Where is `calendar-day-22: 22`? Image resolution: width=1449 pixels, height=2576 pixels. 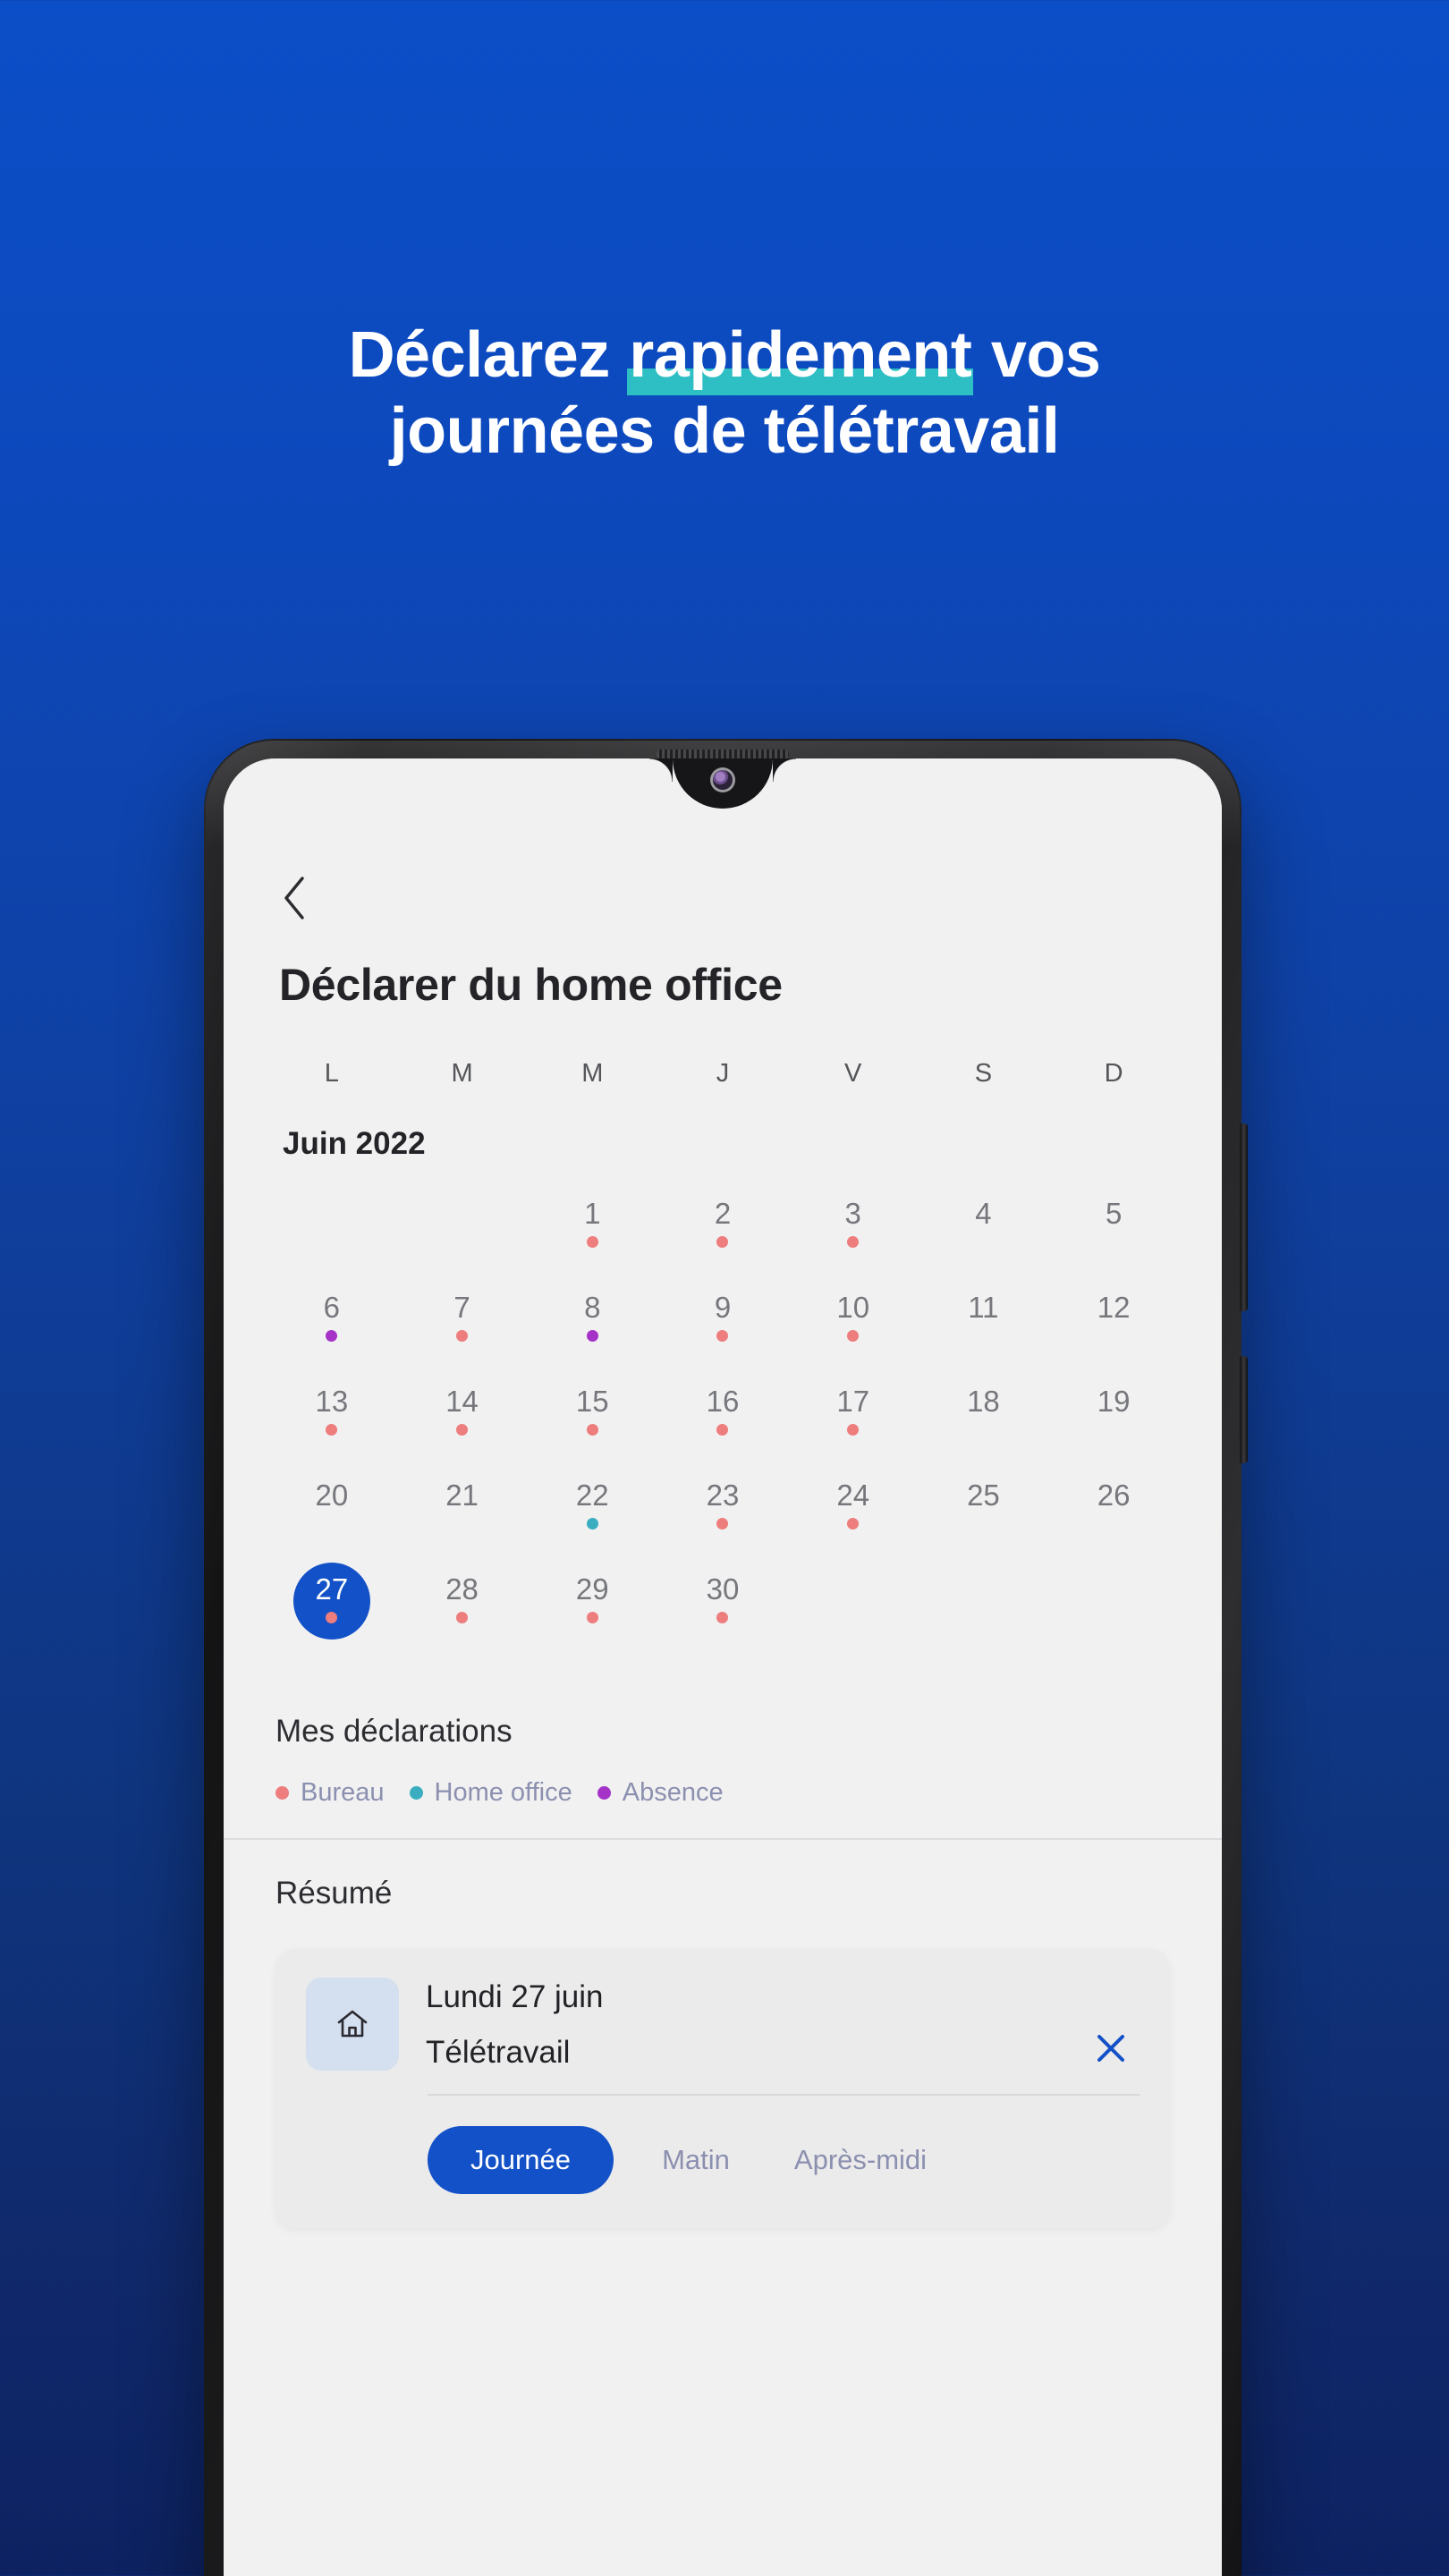
calendar-day-22: 22 is located at coordinates (592, 1512).